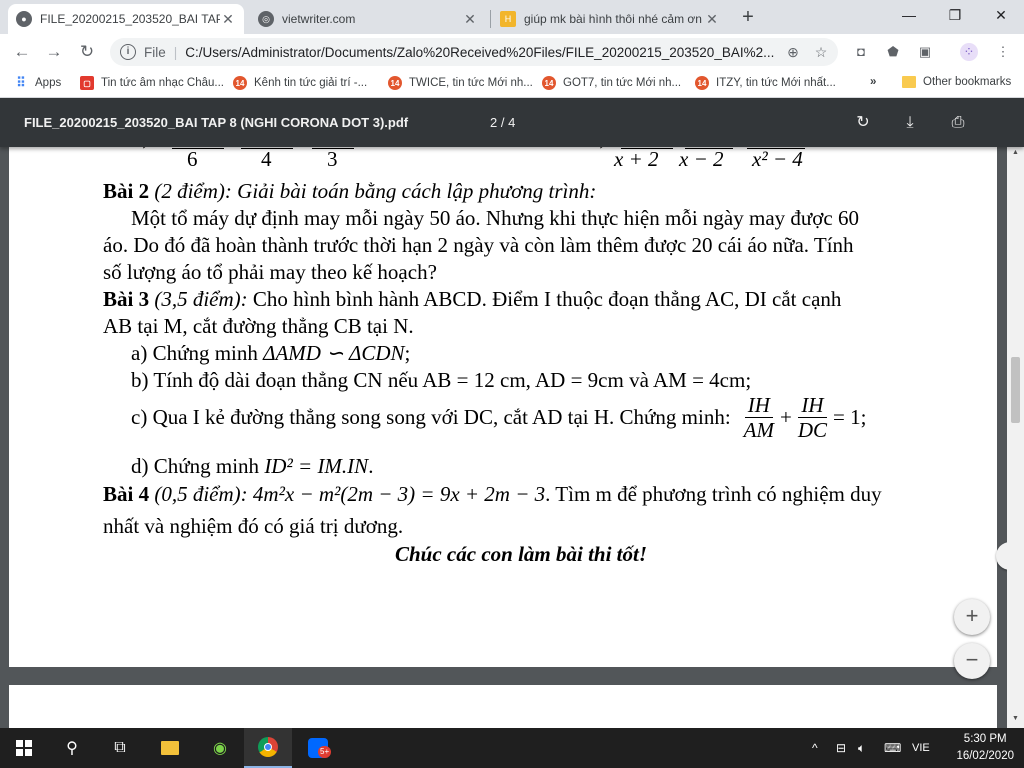 This screenshot has width=1024, height=768. I want to click on close-window-icon: ✕, so click(1001, 15).